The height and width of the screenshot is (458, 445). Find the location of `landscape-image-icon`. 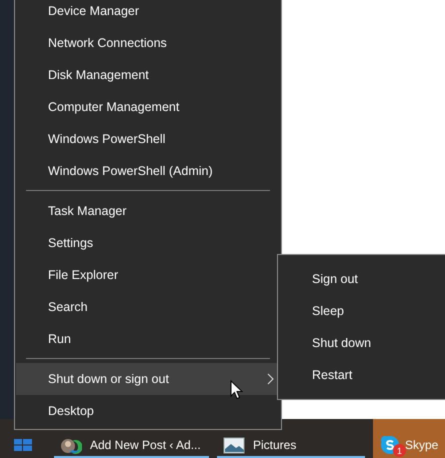

landscape-image-icon is located at coordinates (234, 444).